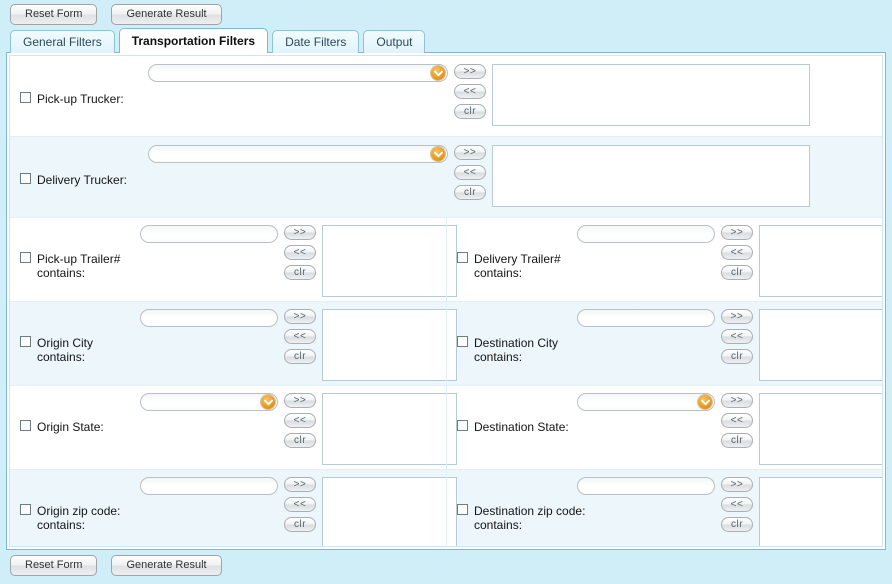 Image resolution: width=892 pixels, height=584 pixels. Describe the element at coordinates (394, 41) in the screenshot. I see `tab-output: Output` at that location.